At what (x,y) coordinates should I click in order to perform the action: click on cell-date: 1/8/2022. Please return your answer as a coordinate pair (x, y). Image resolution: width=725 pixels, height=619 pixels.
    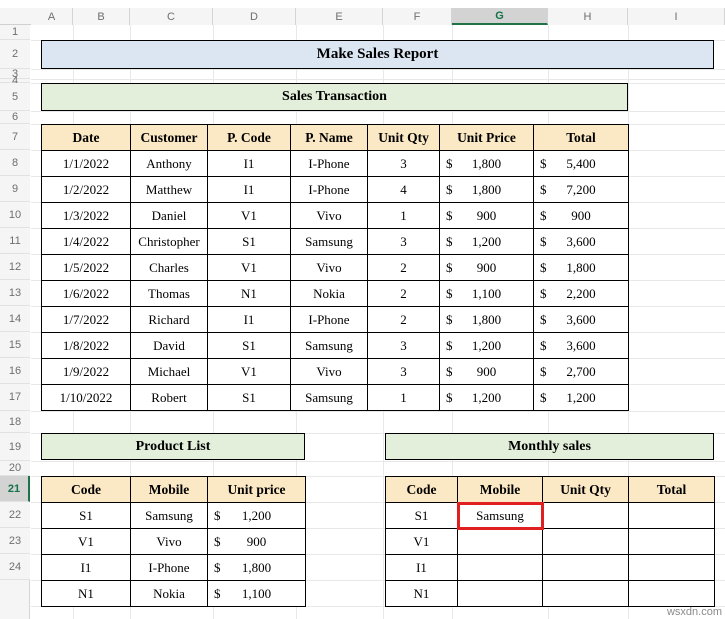
    Looking at the image, I should click on (86, 345).